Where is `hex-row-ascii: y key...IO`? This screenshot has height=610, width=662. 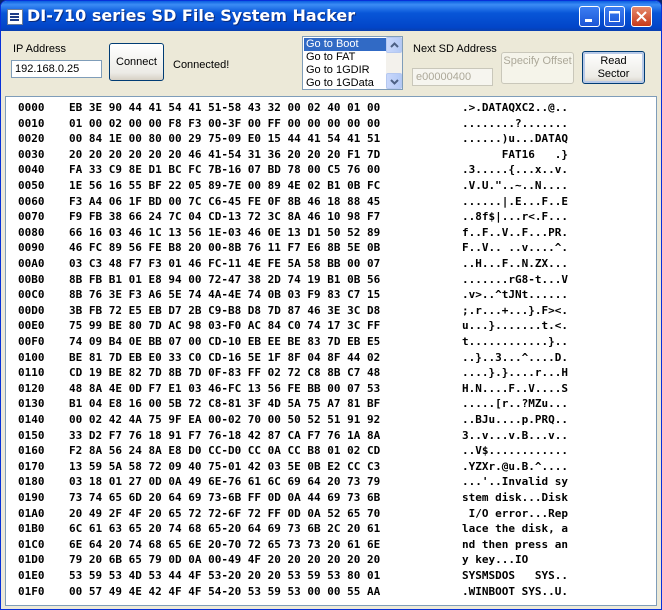
hex-row-ascii: y key...IO is located at coordinates (515, 560).